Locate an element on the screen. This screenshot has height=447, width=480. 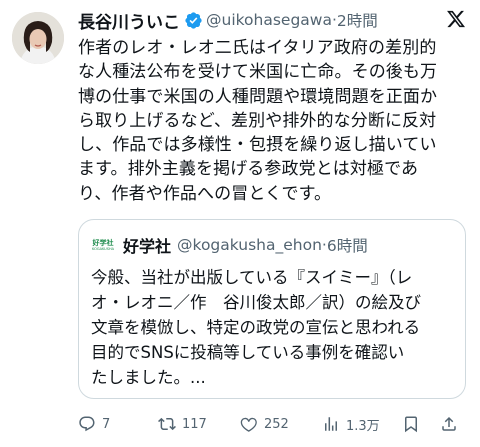
post-text-line: ら取り上げるなど、差別や排外的な分断に反対 is located at coordinates (257, 120).